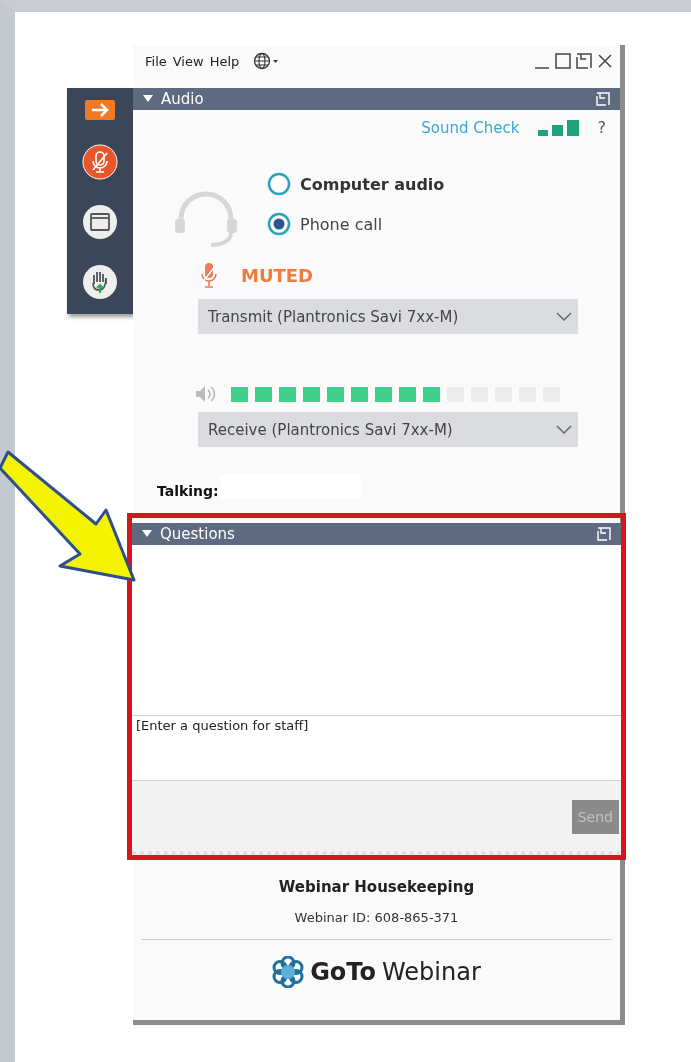 This screenshot has width=691, height=1062. What do you see at coordinates (563, 61) in the screenshot?
I see `maximize-icon` at bounding box center [563, 61].